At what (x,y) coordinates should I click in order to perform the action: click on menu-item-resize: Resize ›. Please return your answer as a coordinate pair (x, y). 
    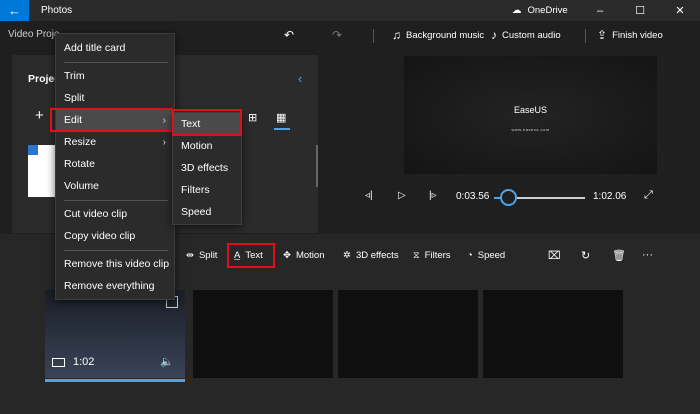
    Looking at the image, I should click on (115, 142).